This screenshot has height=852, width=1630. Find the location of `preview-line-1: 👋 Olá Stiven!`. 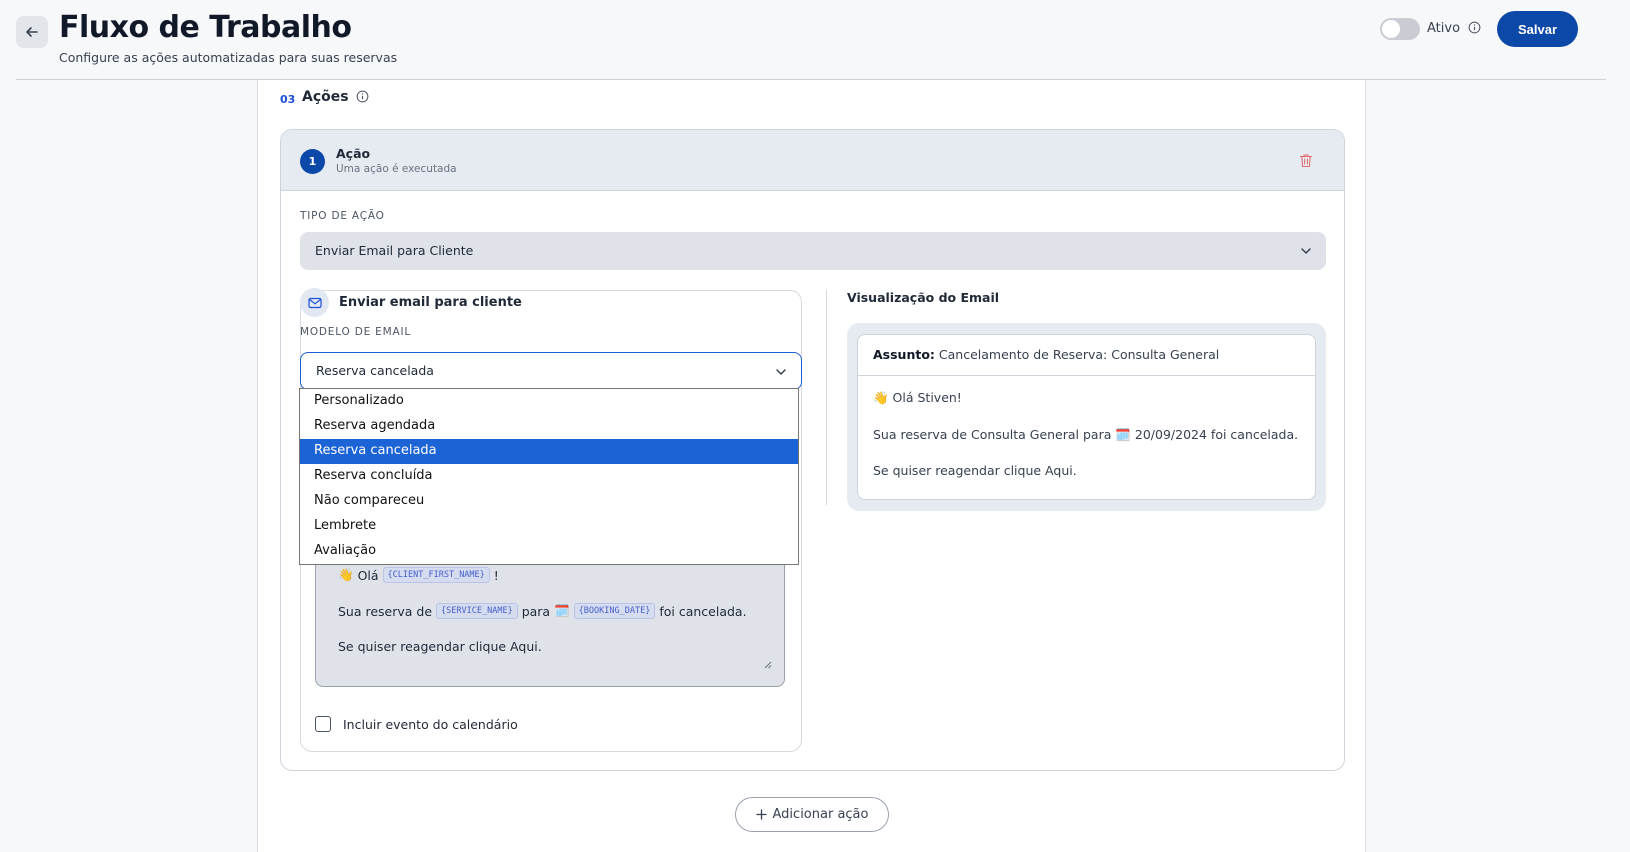

preview-line-1: 👋 Olá Stiven! is located at coordinates (917, 397).